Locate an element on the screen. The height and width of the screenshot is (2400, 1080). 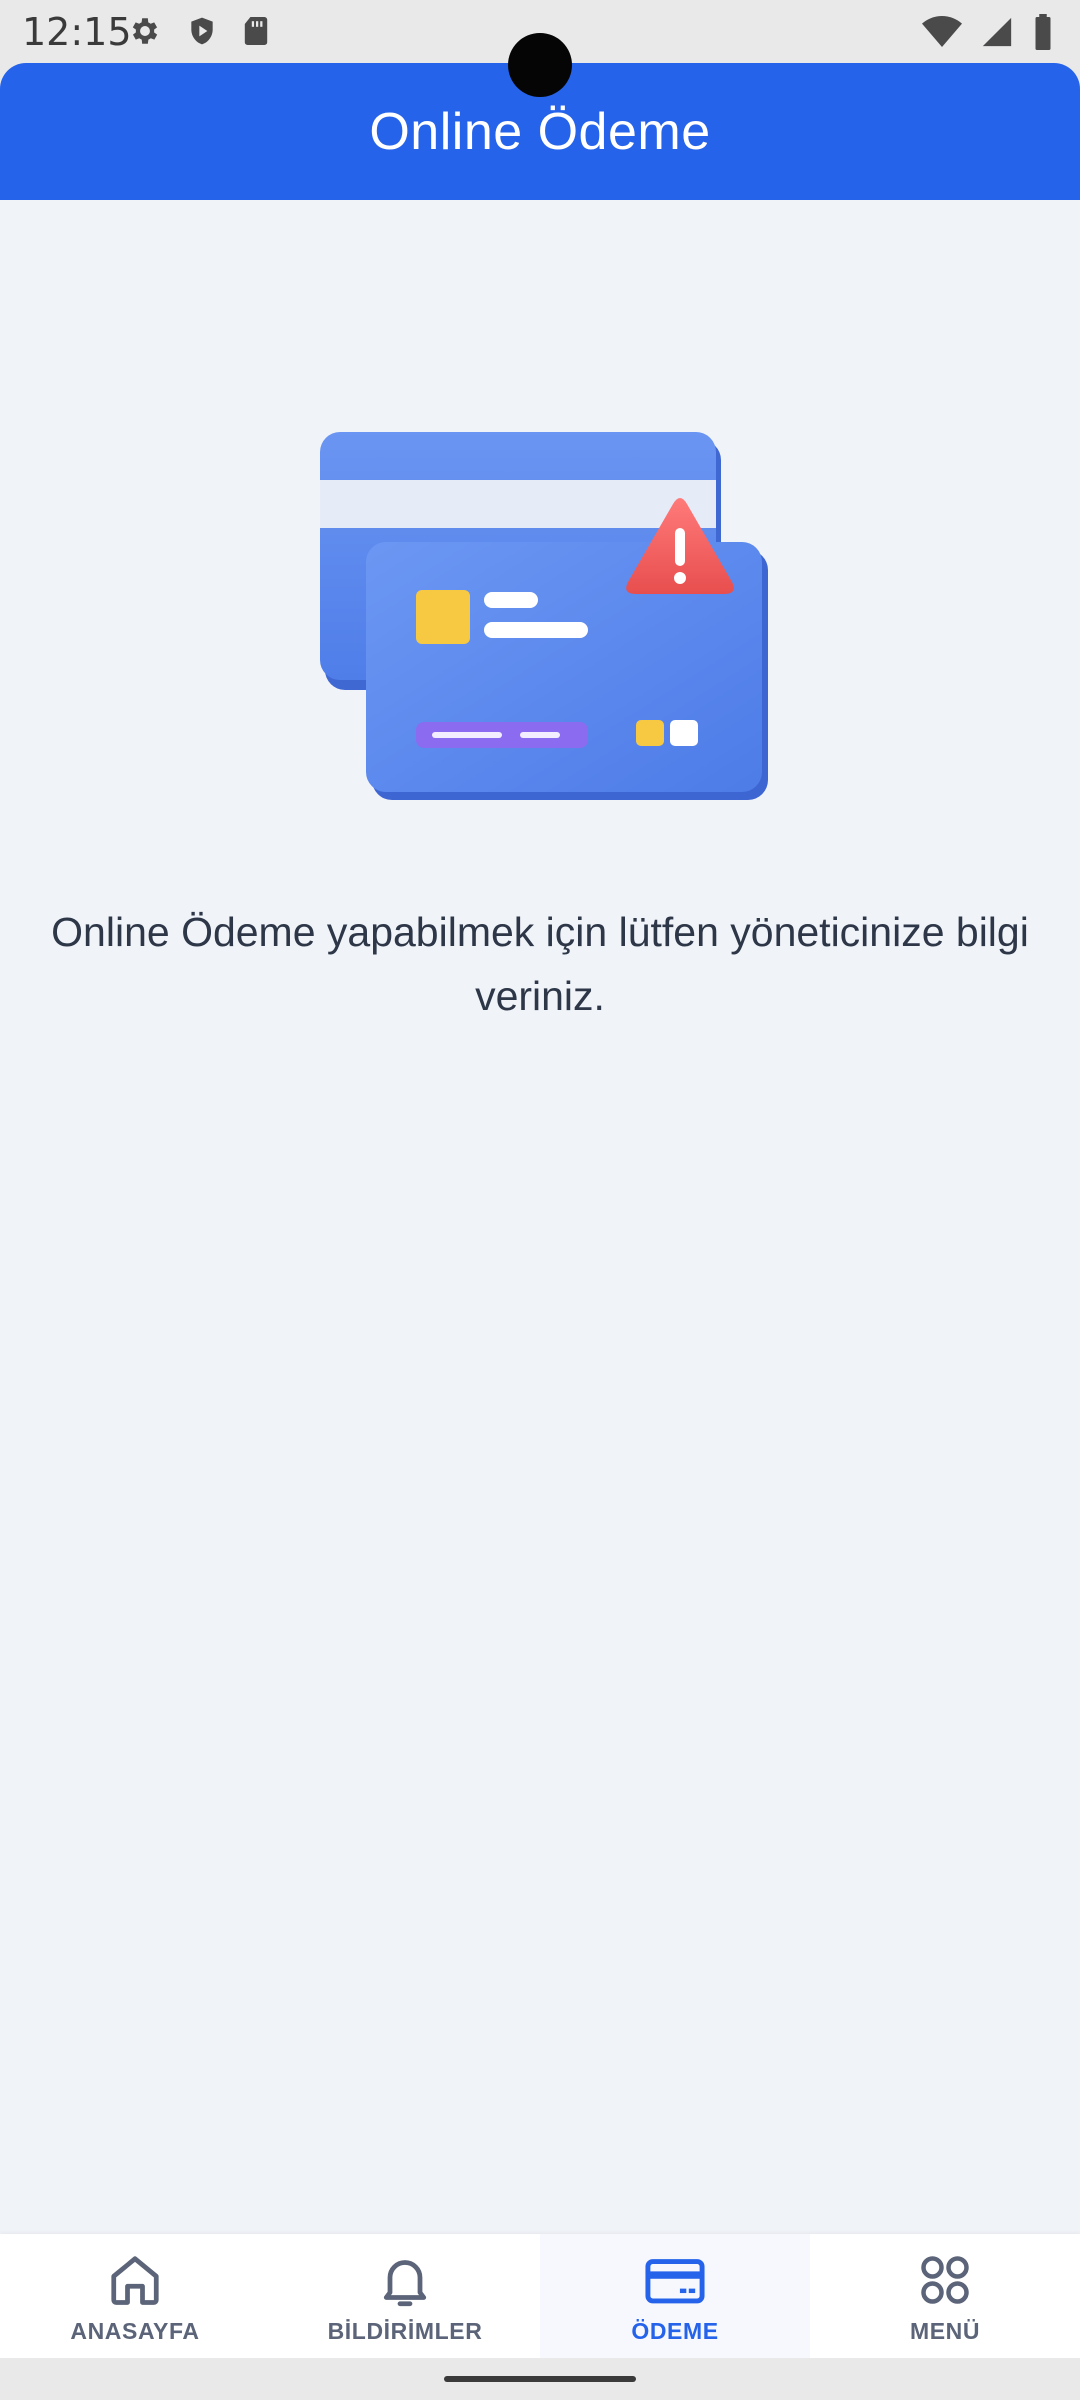
status-time: 12:15 is located at coordinates (77, 32).